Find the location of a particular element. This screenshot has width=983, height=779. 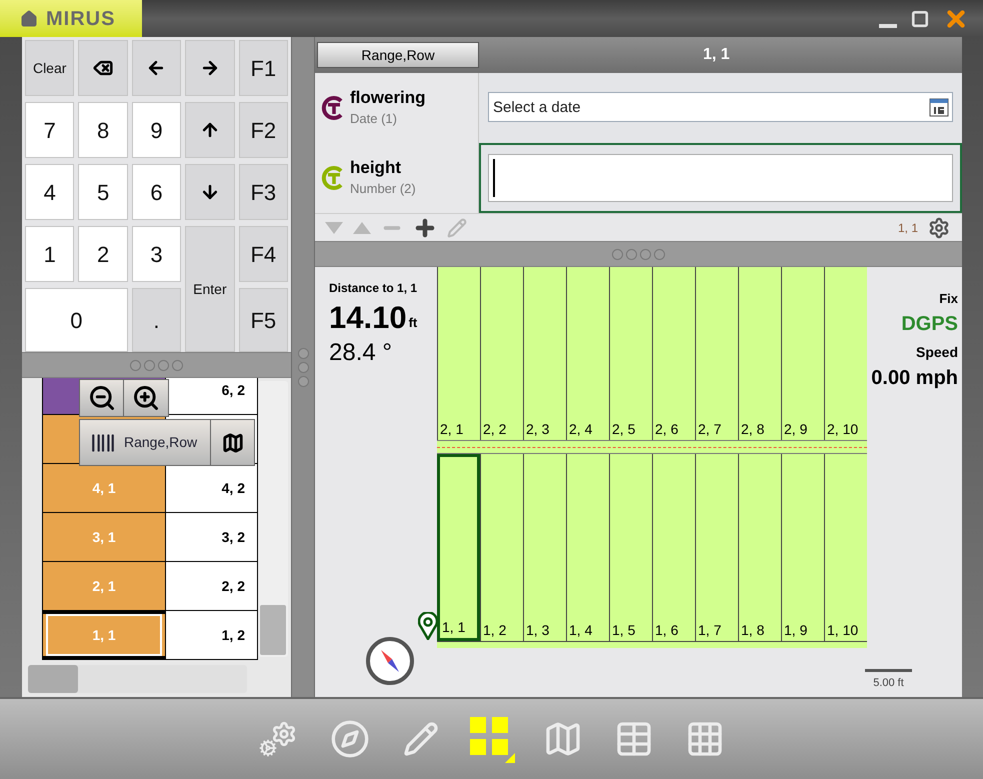

keypad-key: 0 is located at coordinates (76, 320).